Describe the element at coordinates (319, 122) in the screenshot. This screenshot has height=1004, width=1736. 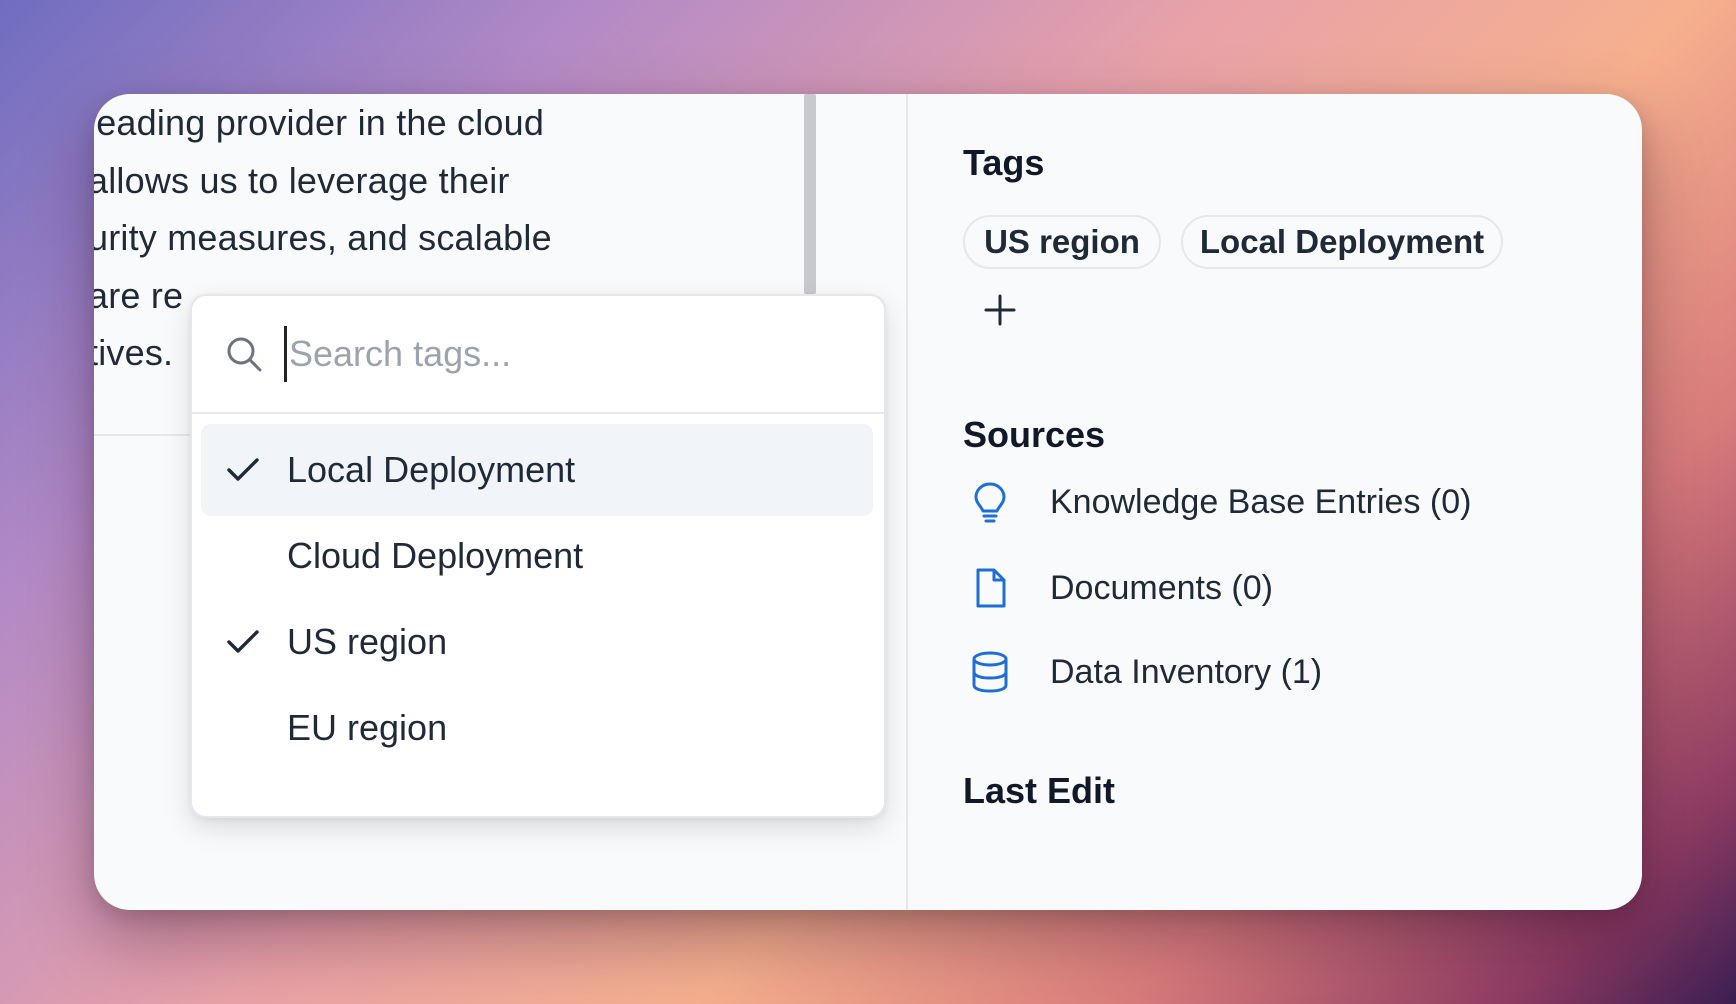
I see `editor-line: leading provider in the cloud` at that location.